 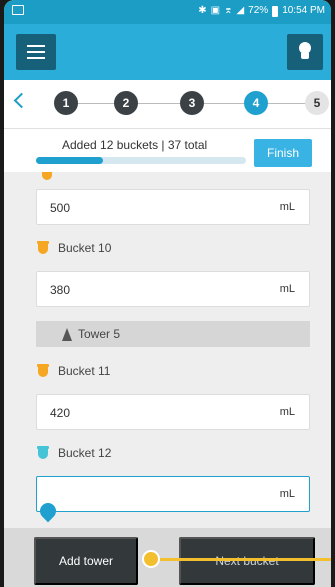 I want to click on bucket-name: Bucket 11, so click(x=84, y=371).